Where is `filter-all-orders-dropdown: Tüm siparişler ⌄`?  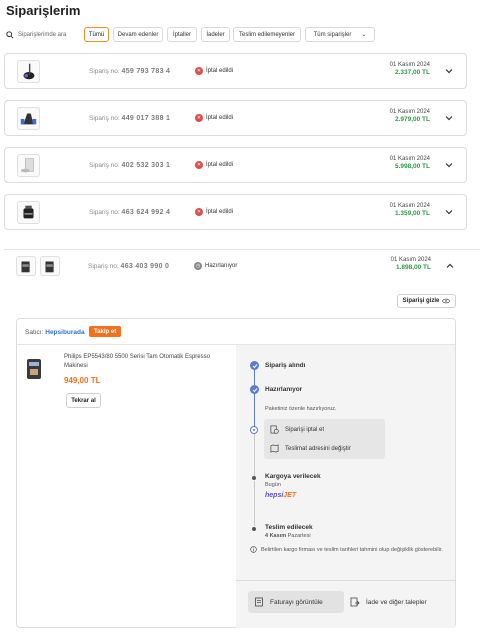
filter-all-orders-dropdown: Tüm siparişler ⌄ is located at coordinates (340, 34).